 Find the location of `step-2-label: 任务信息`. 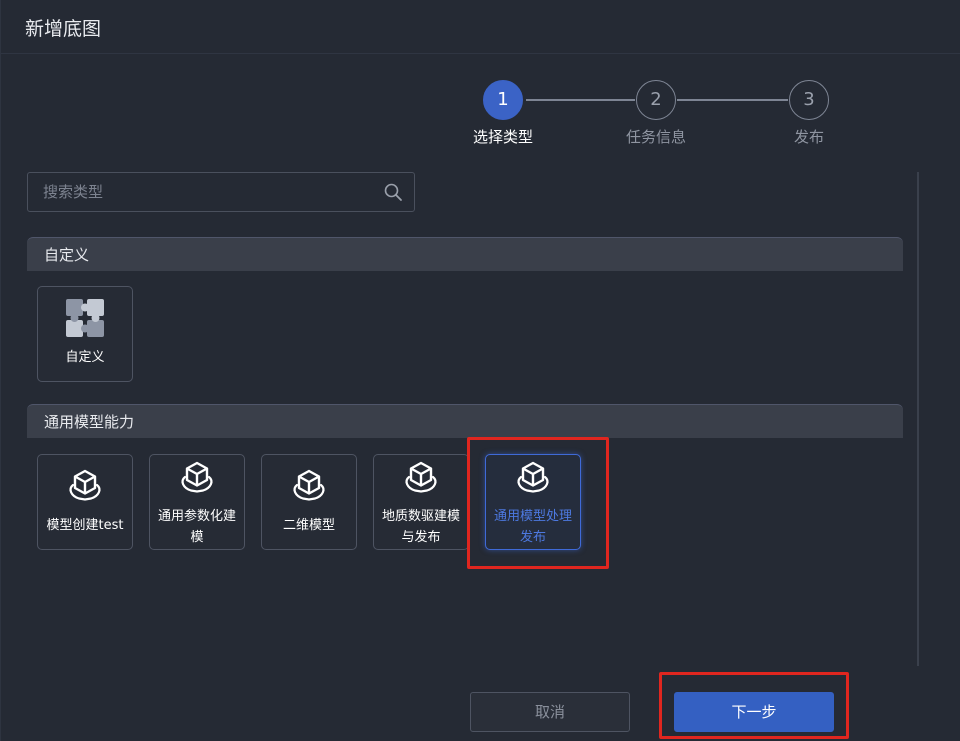

step-2-label: 任务信息 is located at coordinates (656, 137).